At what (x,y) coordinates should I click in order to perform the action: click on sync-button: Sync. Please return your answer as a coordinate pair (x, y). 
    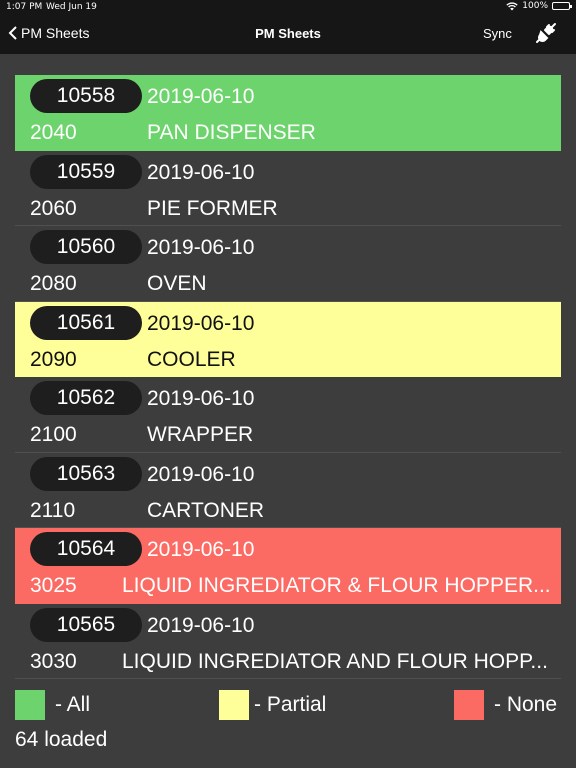
    Looking at the image, I should click on (497, 33).